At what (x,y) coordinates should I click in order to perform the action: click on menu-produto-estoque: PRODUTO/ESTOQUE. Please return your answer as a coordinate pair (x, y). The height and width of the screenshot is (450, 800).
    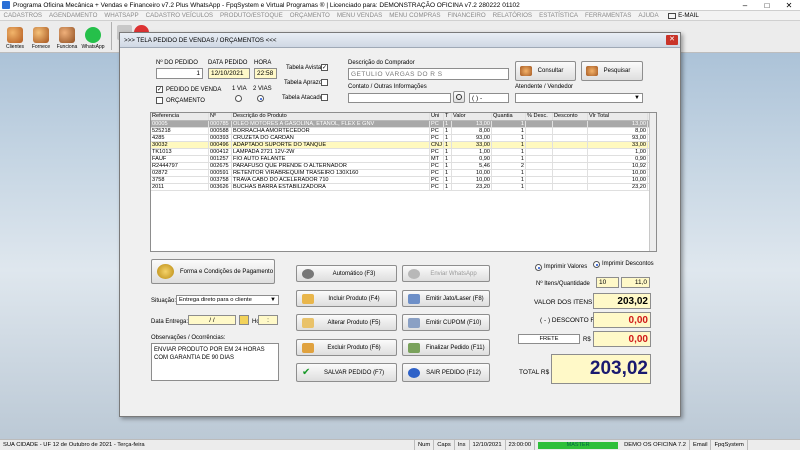
    Looking at the image, I should click on (252, 15).